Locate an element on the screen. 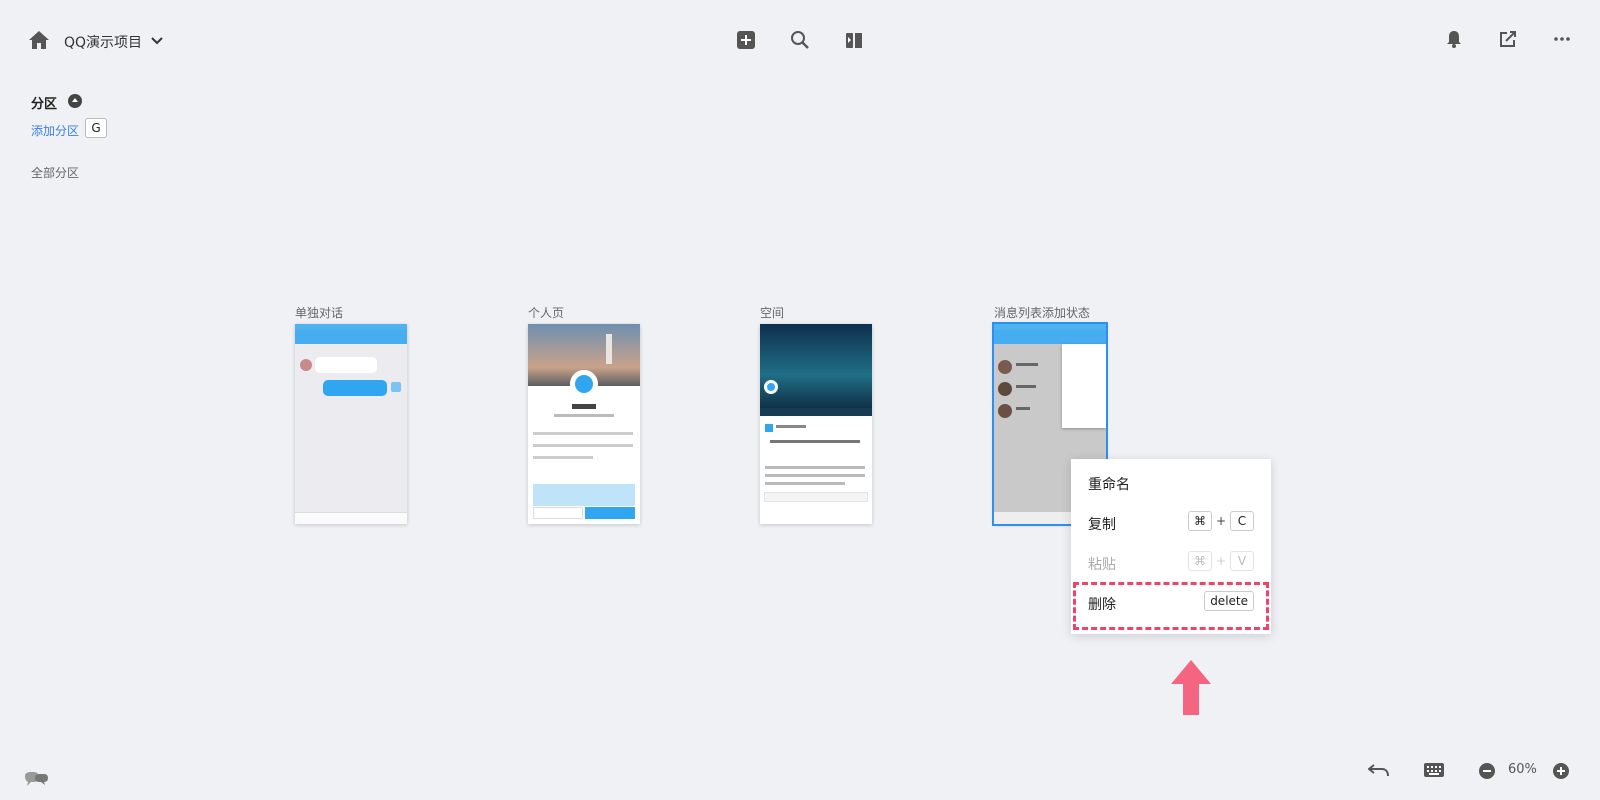  delete-key: delete is located at coordinates (1229, 601).